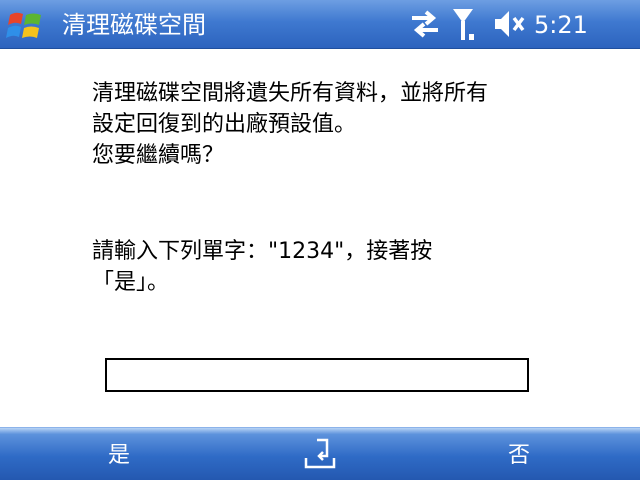 The height and width of the screenshot is (480, 640). Describe the element at coordinates (317, 375) in the screenshot. I see `confirmation-word-input` at that location.